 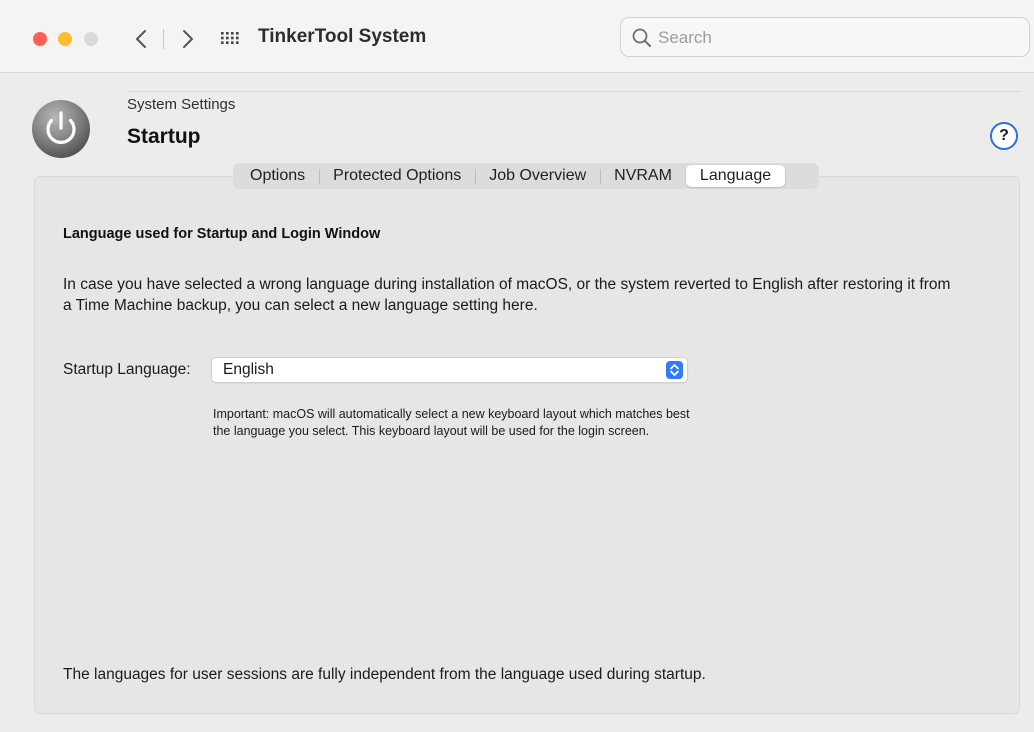 I want to click on breadcrumb: System Settings, so click(x=181, y=104).